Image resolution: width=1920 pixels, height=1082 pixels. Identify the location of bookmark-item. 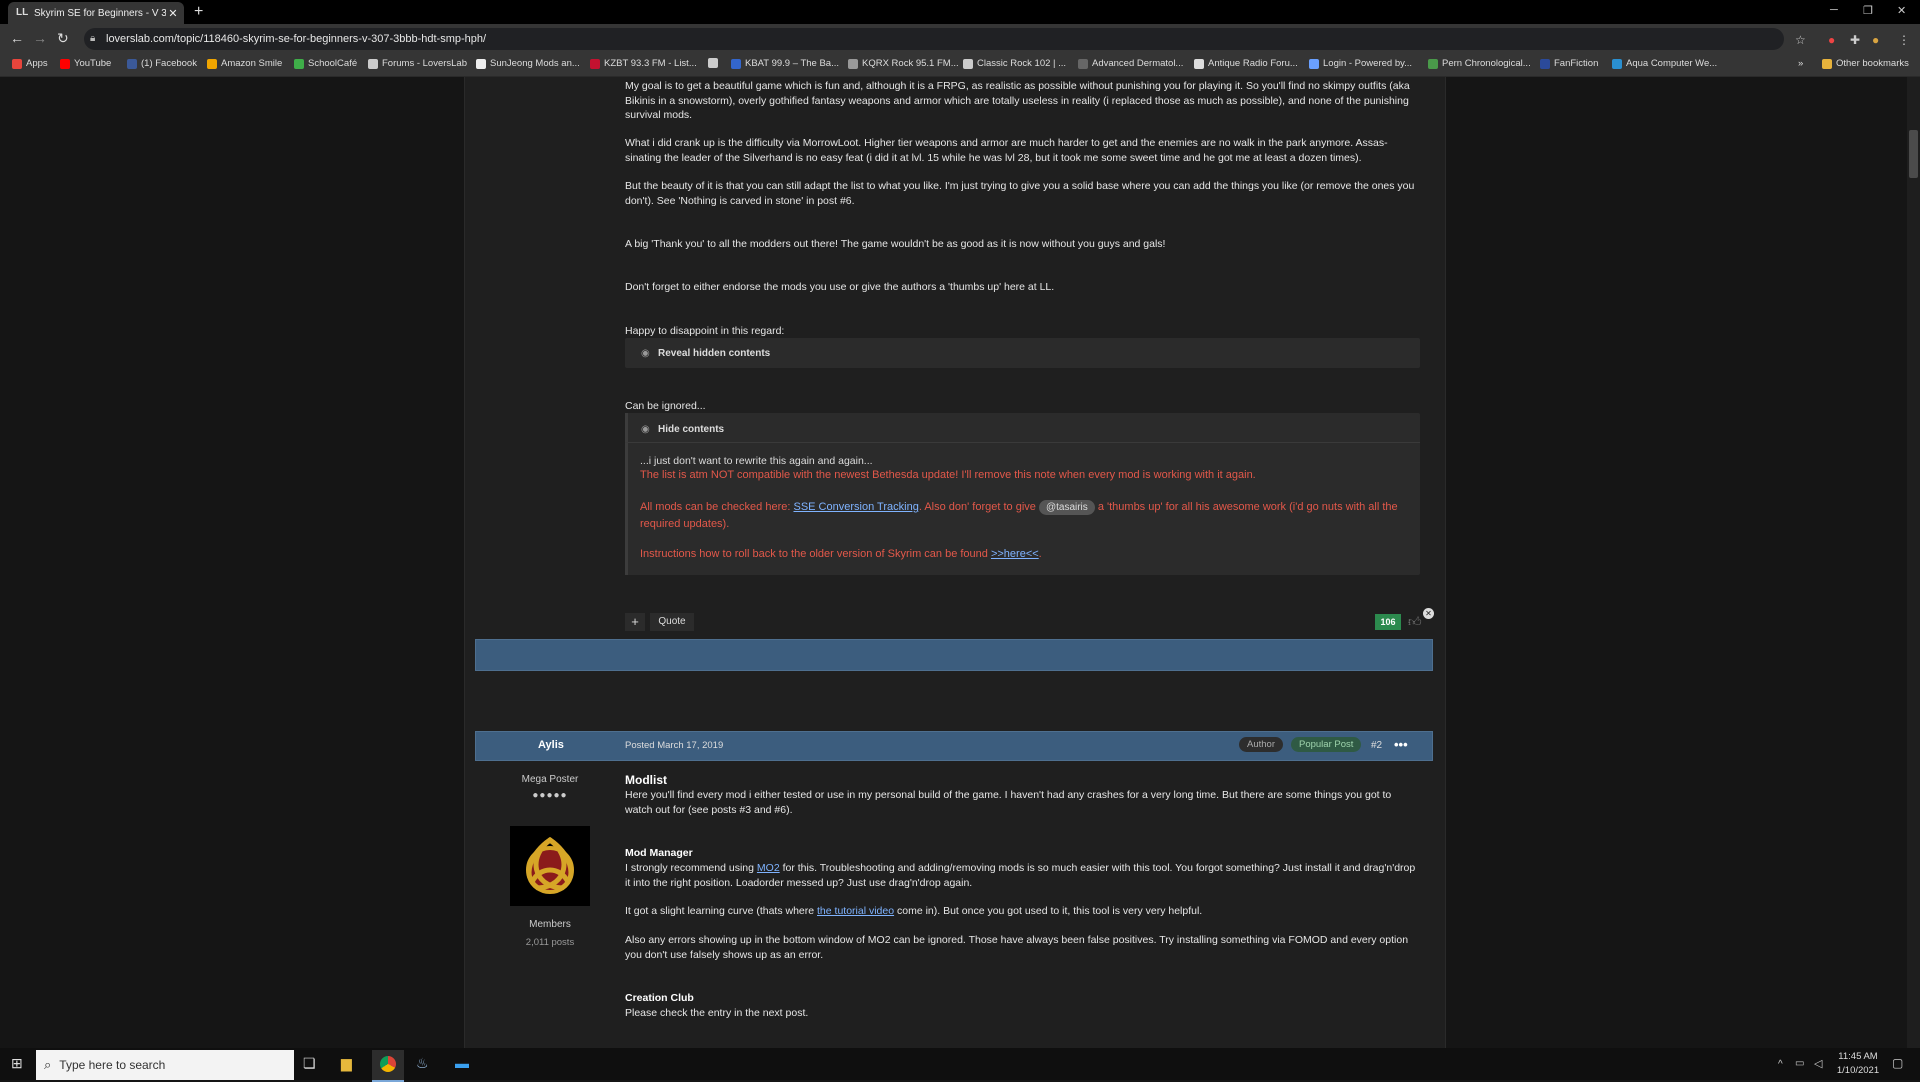
(715, 63).